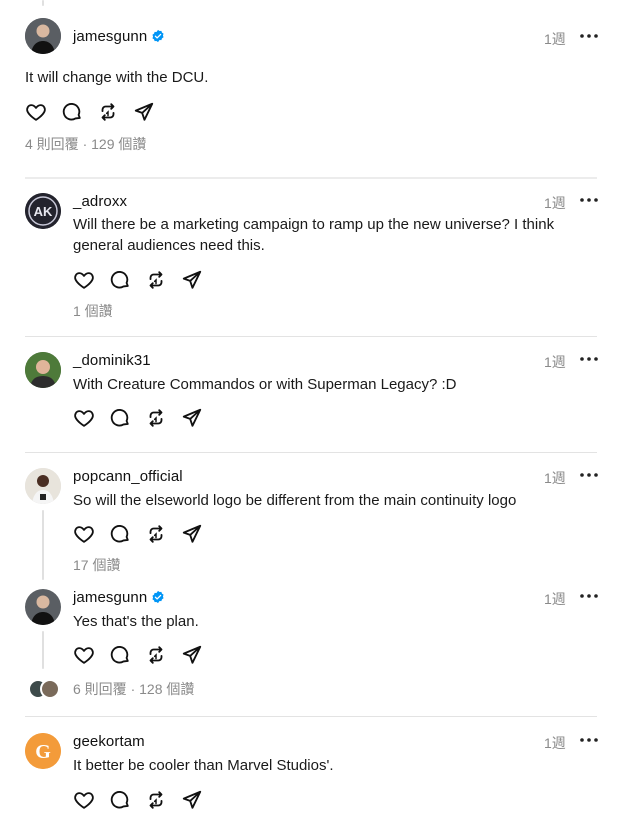  Describe the element at coordinates (133, 689) in the screenshot. I see `reply-meta: 6 則回覆 · 128 個讚` at that location.